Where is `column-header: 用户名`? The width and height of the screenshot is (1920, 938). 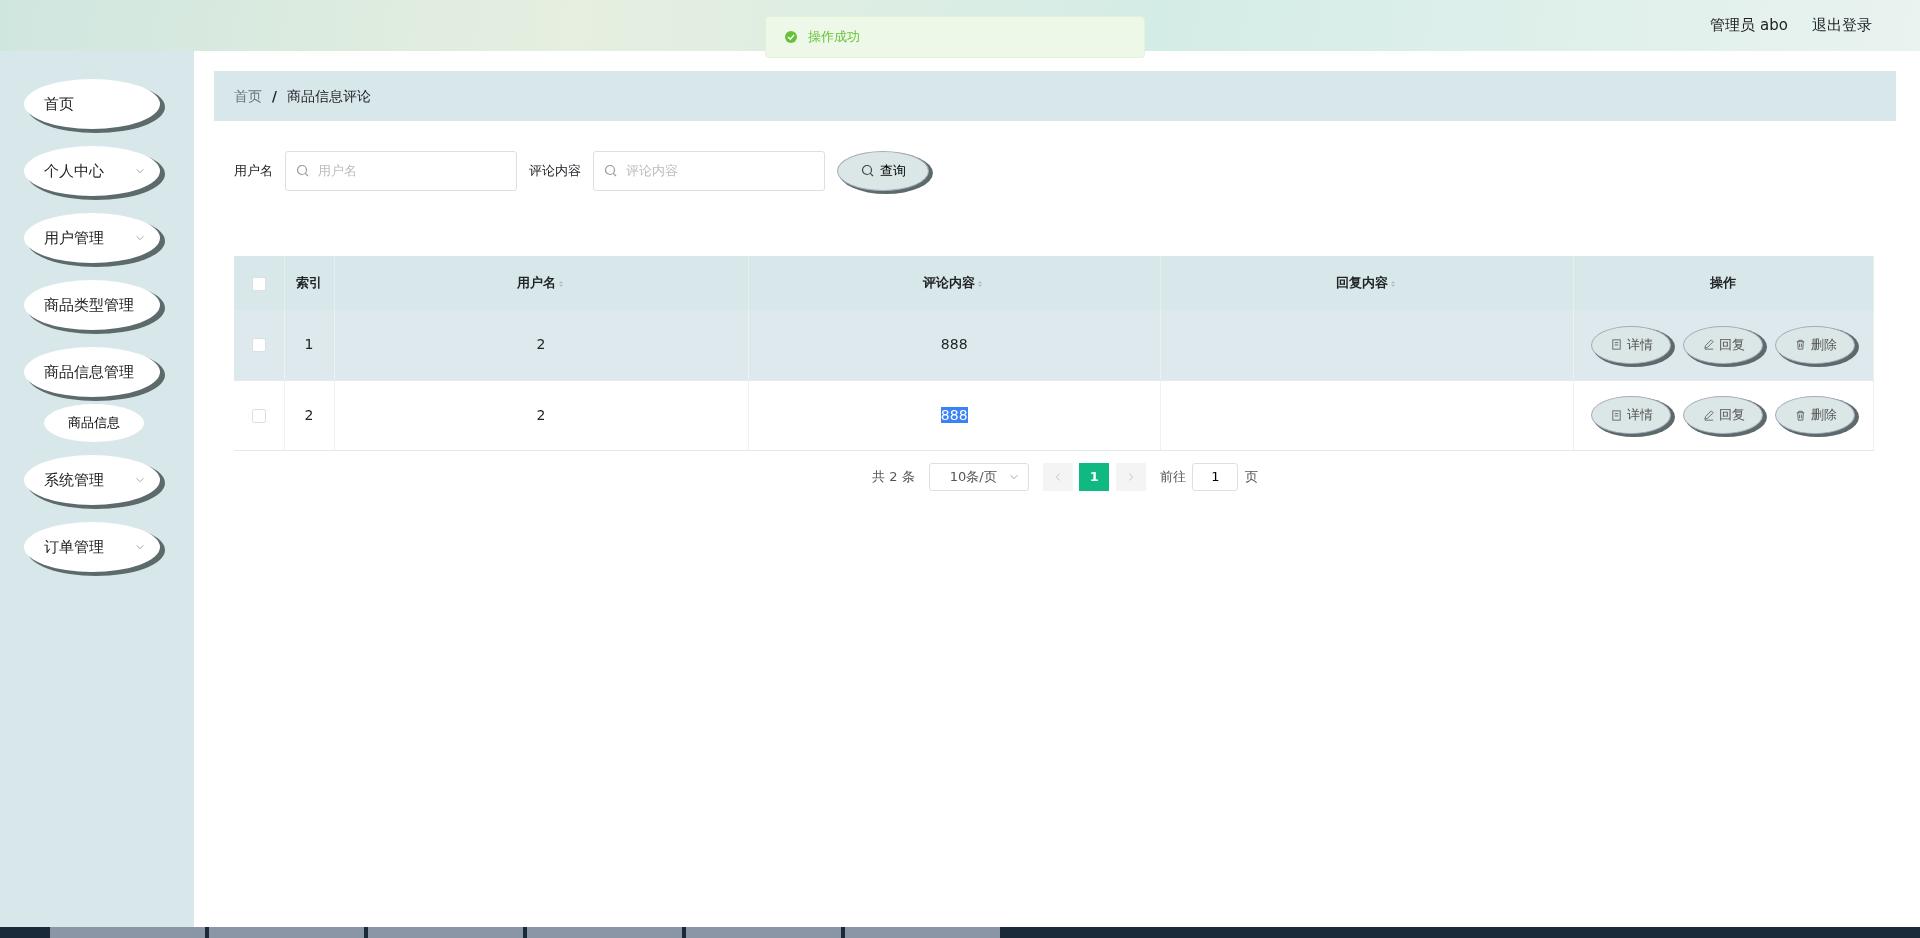
column-header: 用户名 is located at coordinates (541, 283).